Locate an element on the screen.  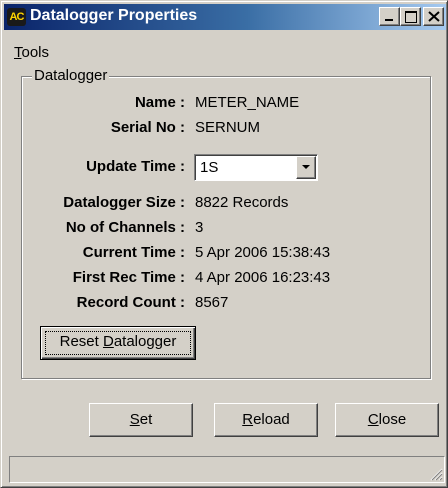
close-window-button is located at coordinates (433, 16).